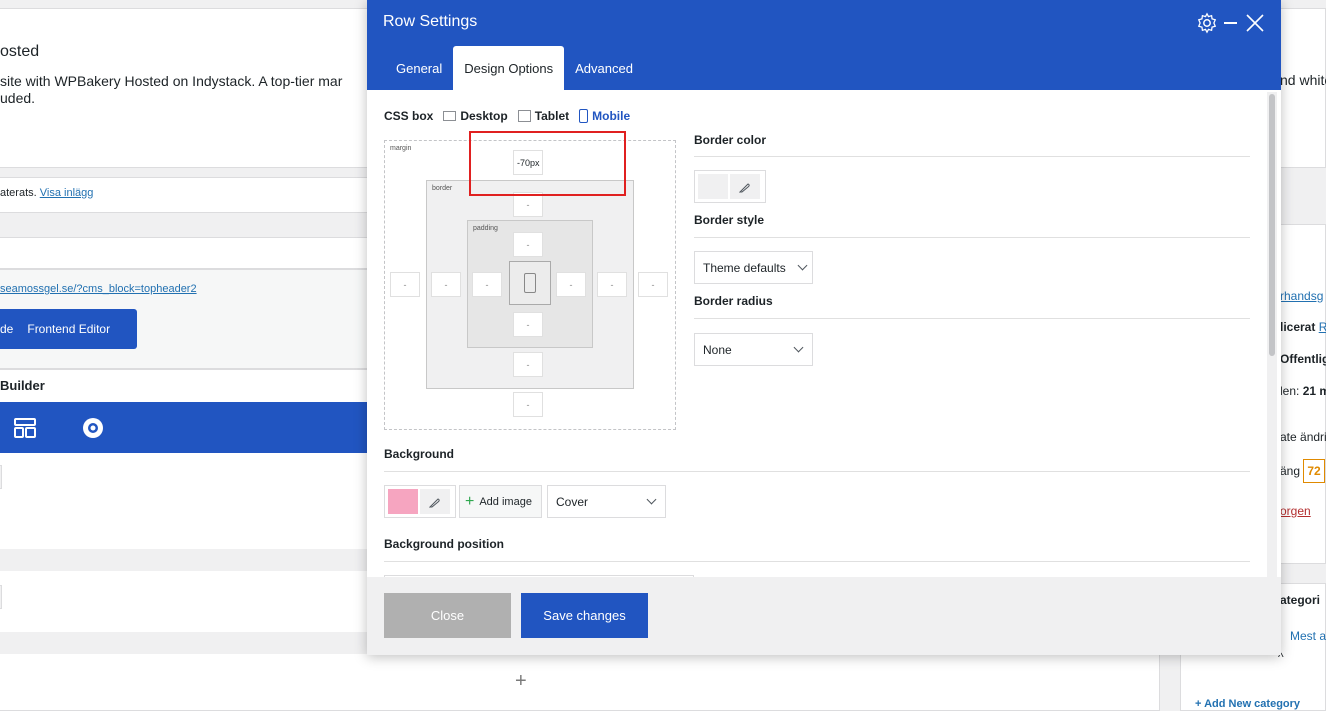 The width and height of the screenshot is (1326, 711). What do you see at coordinates (1230, 23) in the screenshot?
I see `minimize-icon` at bounding box center [1230, 23].